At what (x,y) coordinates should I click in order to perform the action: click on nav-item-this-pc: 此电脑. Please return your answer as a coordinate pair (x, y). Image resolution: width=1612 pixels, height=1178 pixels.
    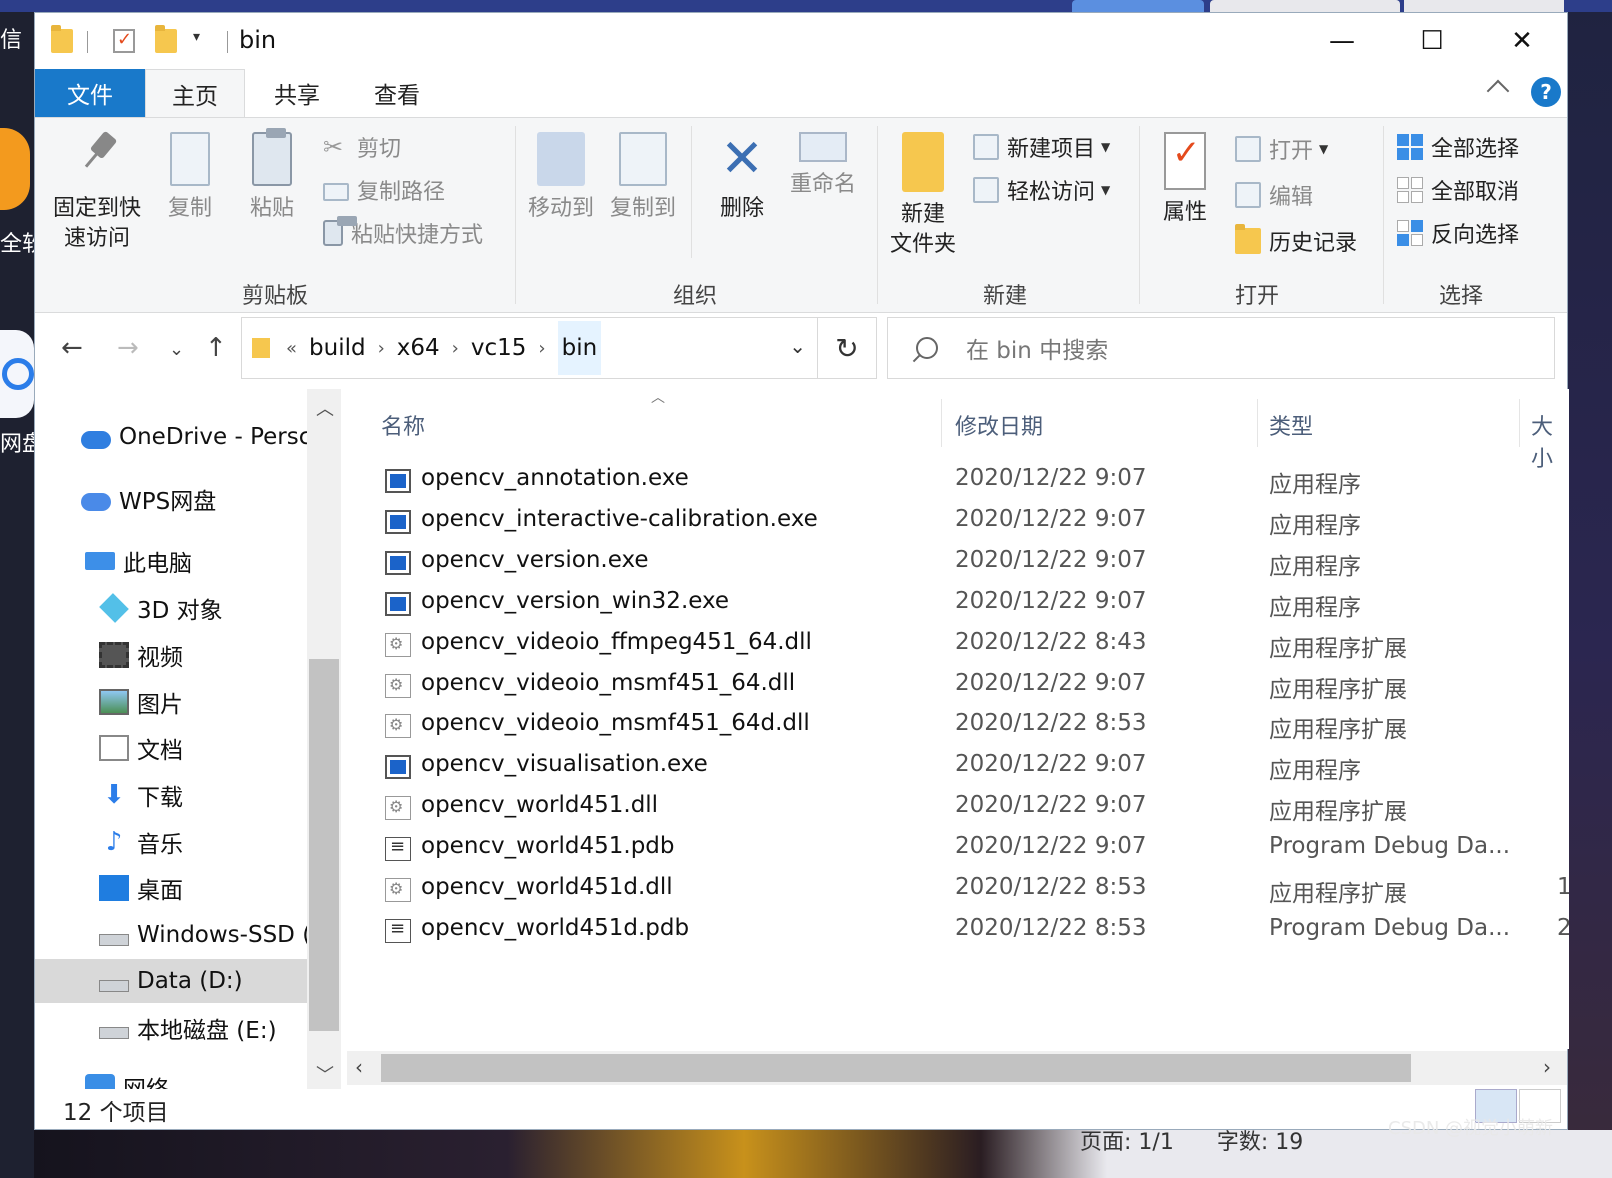
    Looking at the image, I should click on (138, 561).